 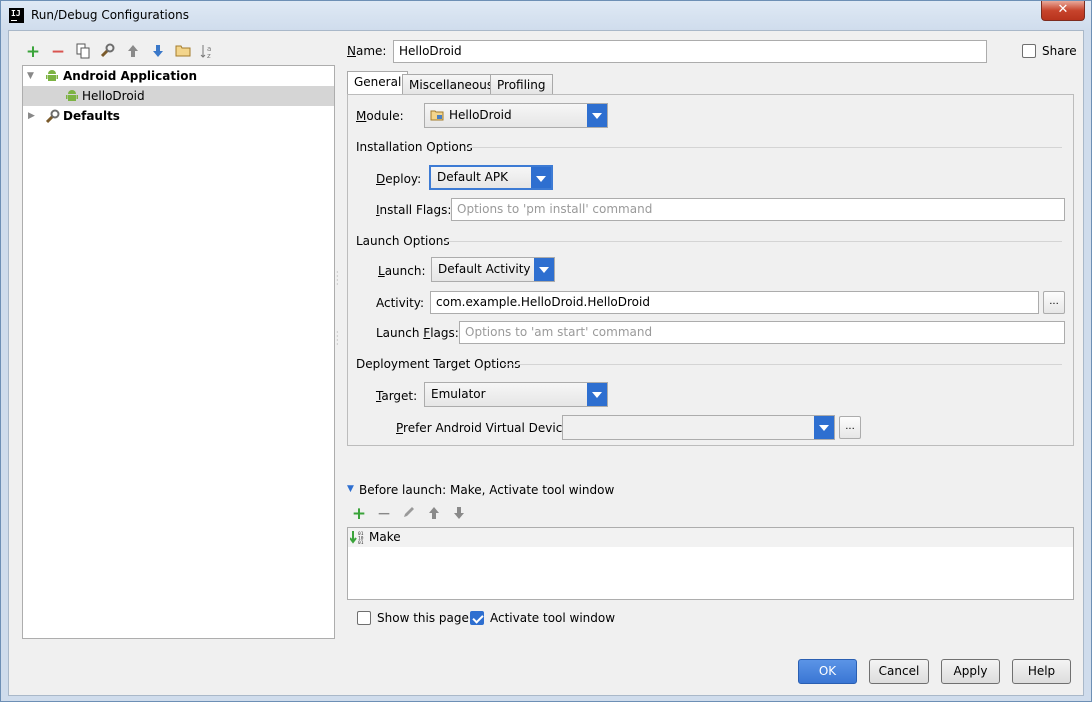 I want to click on expand-triangle-icon: ▼, so click(x=32, y=76).